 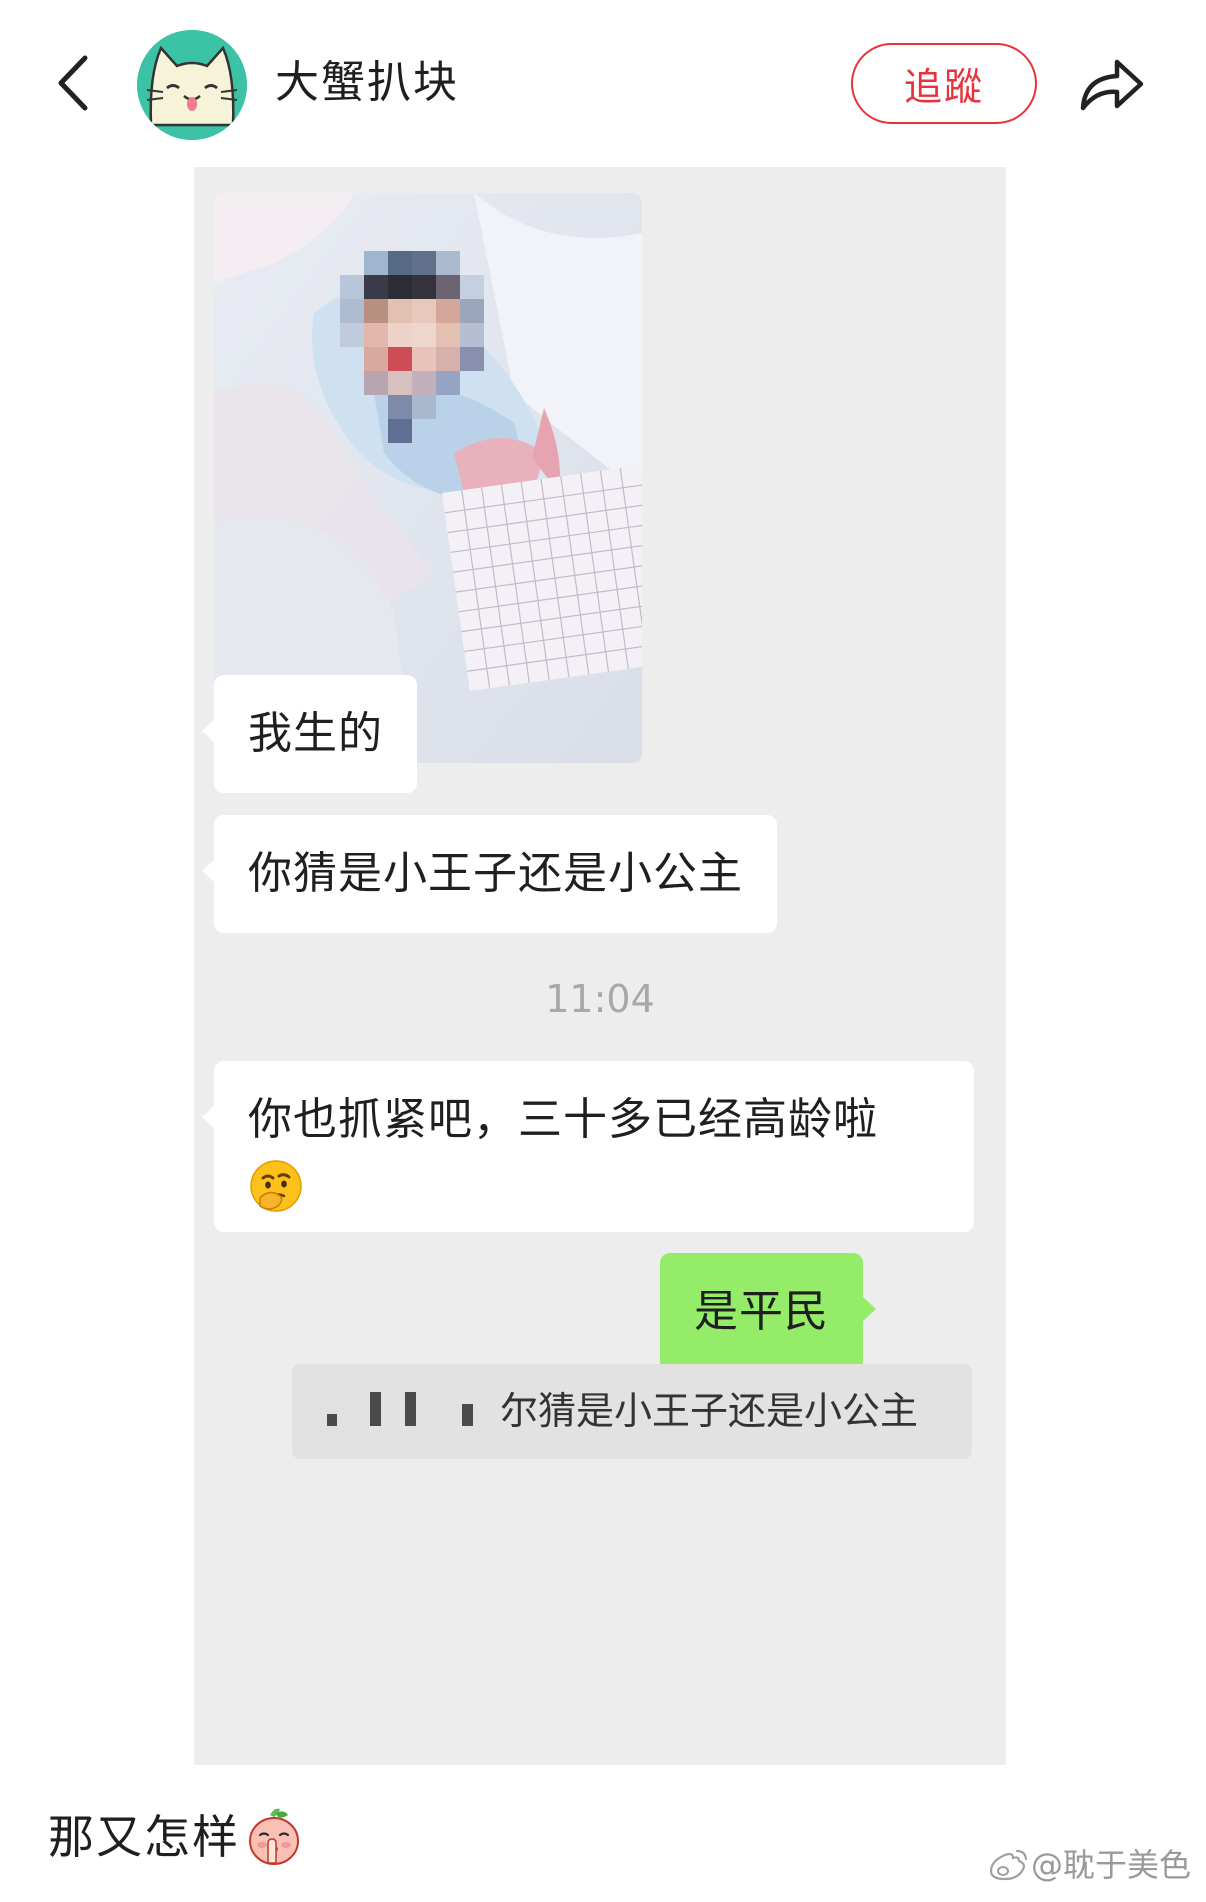 I want to click on caption-text: 那又怎样, so click(x=144, y=1837).